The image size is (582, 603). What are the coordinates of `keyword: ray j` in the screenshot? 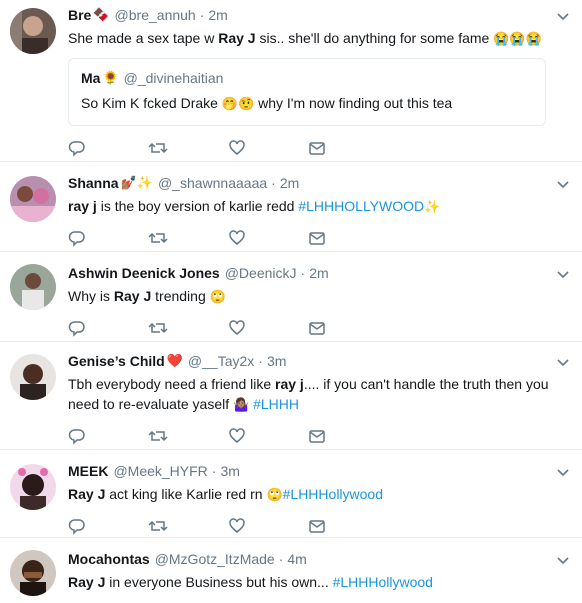 It's located at (289, 384).